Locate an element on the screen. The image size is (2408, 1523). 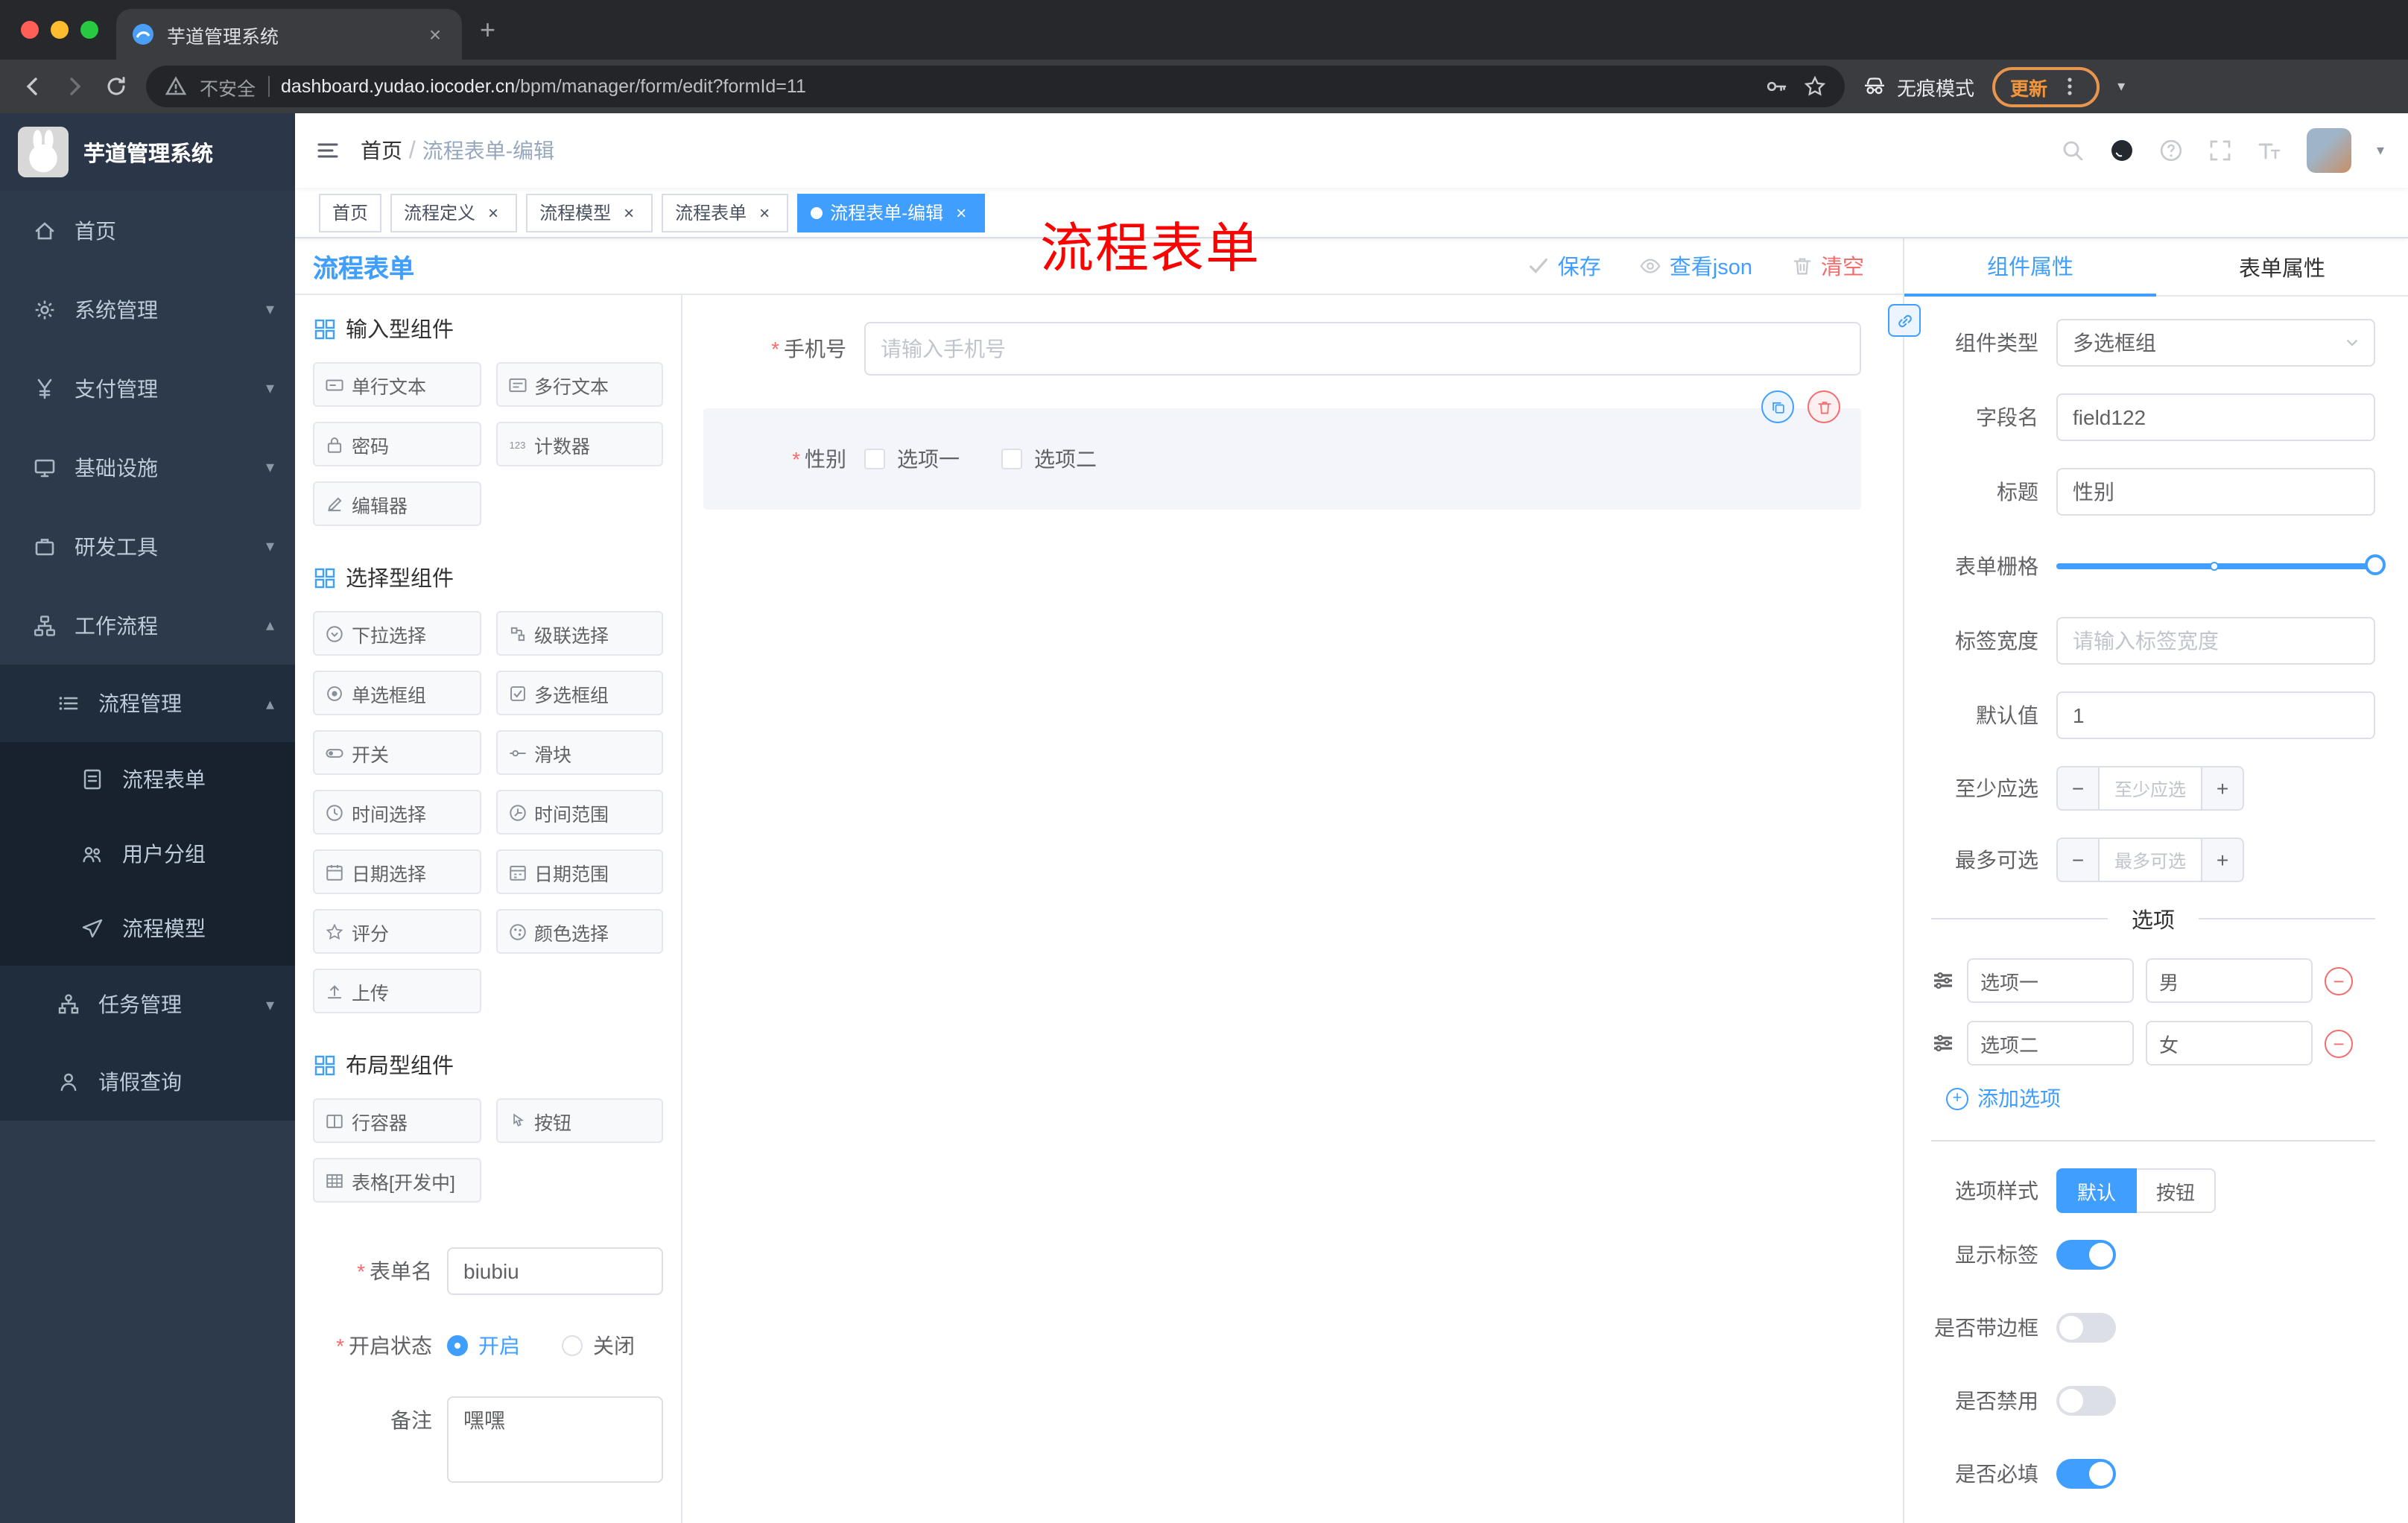
tag-process-model: 流程模型 × is located at coordinates (589, 213).